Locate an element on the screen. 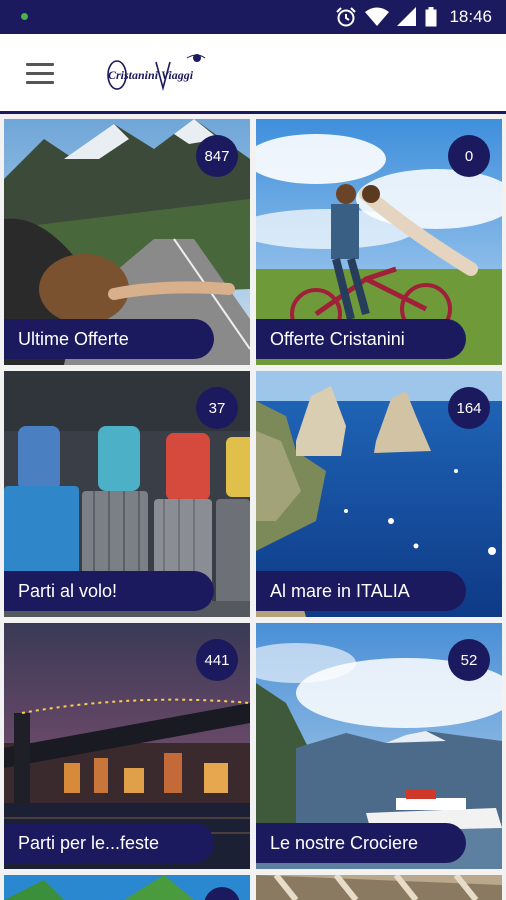  category-label: Parti al volo! is located at coordinates (109, 591).